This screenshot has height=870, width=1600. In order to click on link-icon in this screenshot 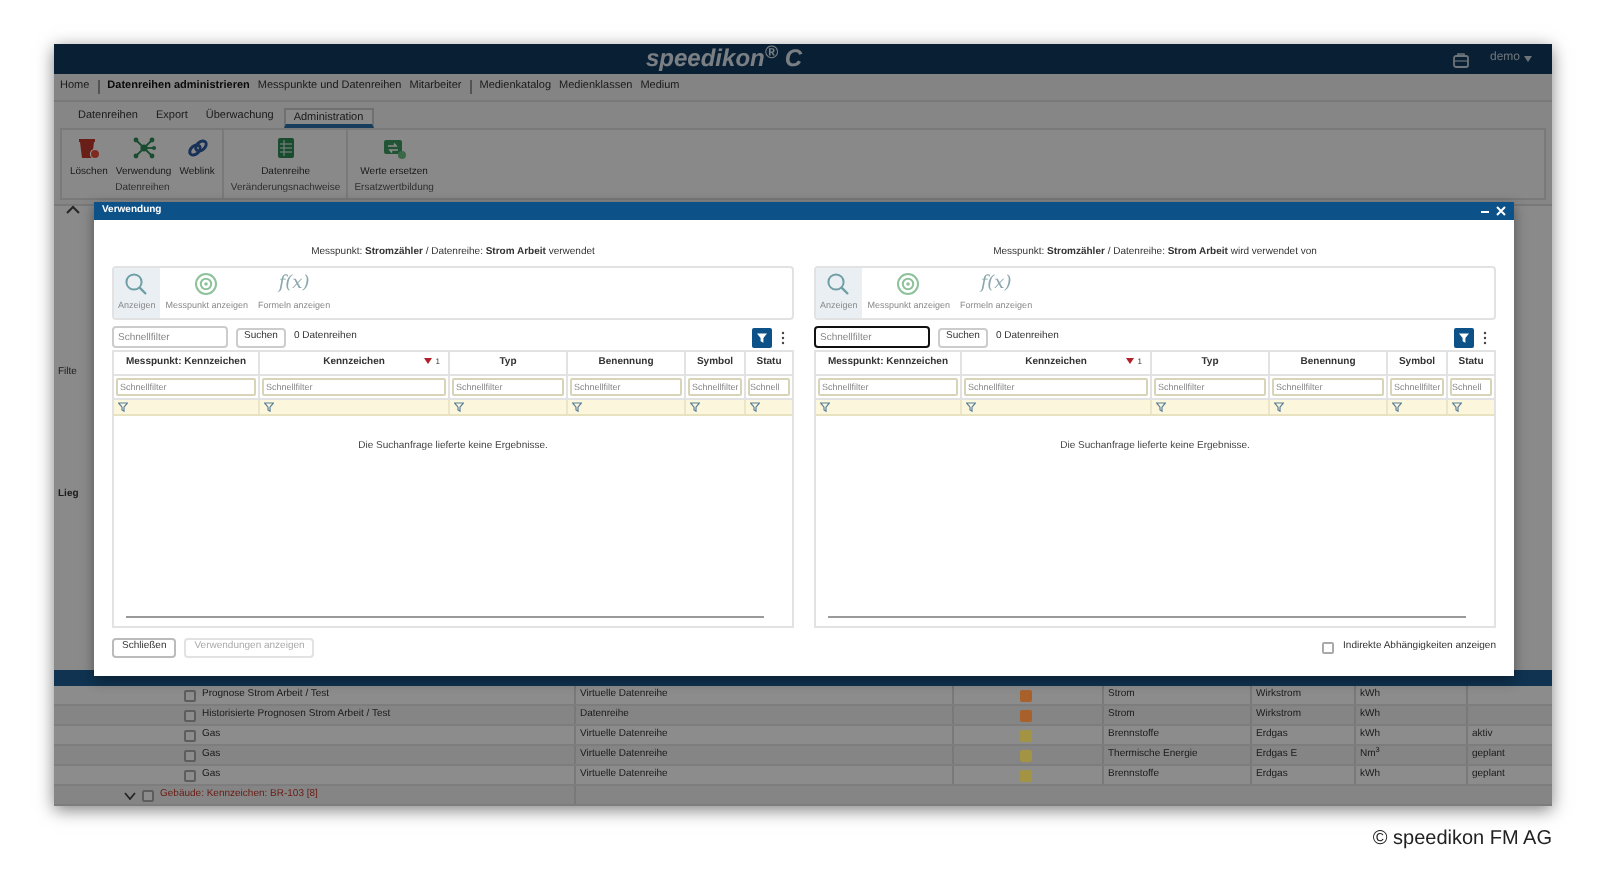, I will do `click(197, 148)`.